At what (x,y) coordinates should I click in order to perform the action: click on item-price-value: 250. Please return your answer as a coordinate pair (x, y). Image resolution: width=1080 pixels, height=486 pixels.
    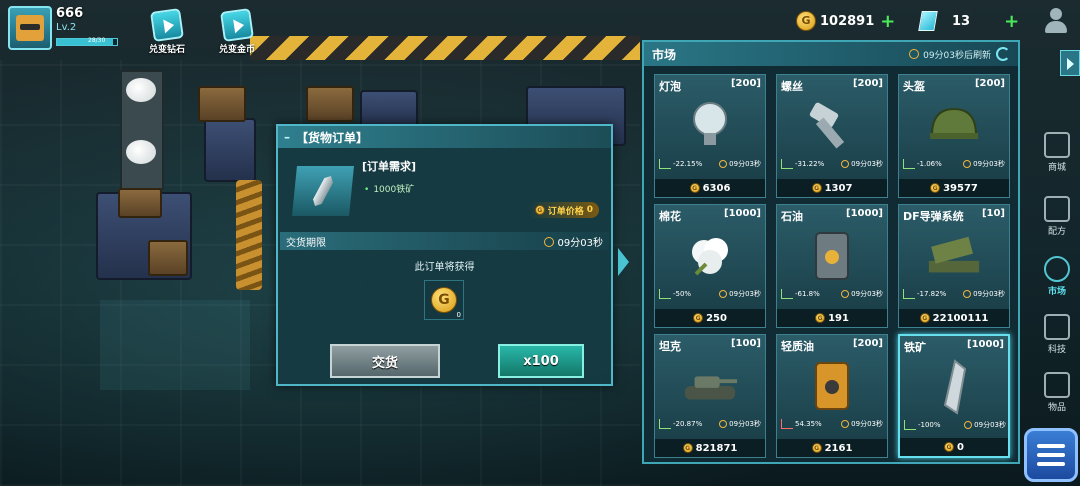
    Looking at the image, I should click on (716, 318).